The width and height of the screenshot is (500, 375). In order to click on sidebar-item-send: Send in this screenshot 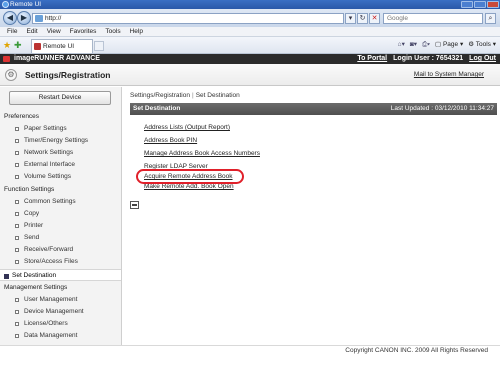, I will do `click(60, 238)`.